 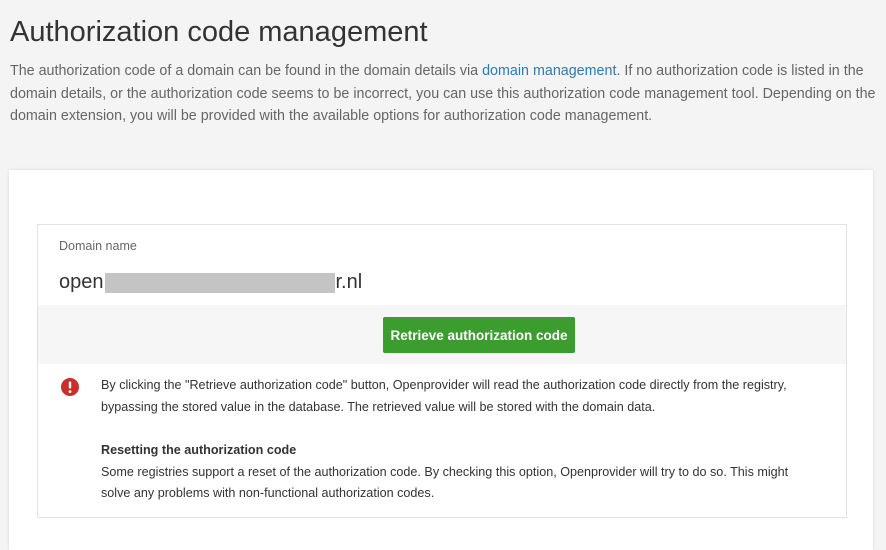 I want to click on domain-management-link: domain management, so click(x=549, y=71).